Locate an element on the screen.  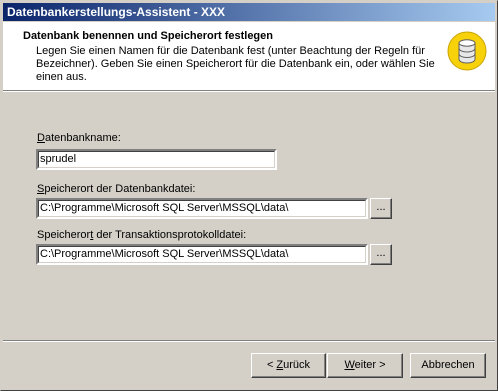
db-name-label: Datenbankname: is located at coordinates (79, 138).